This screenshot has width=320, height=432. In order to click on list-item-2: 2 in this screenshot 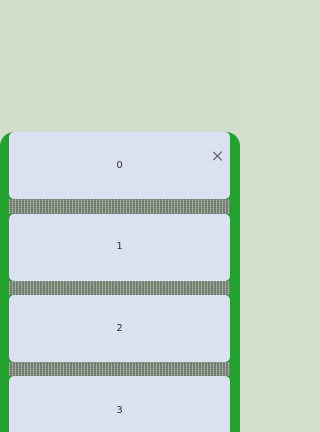, I will do `click(119, 328)`.